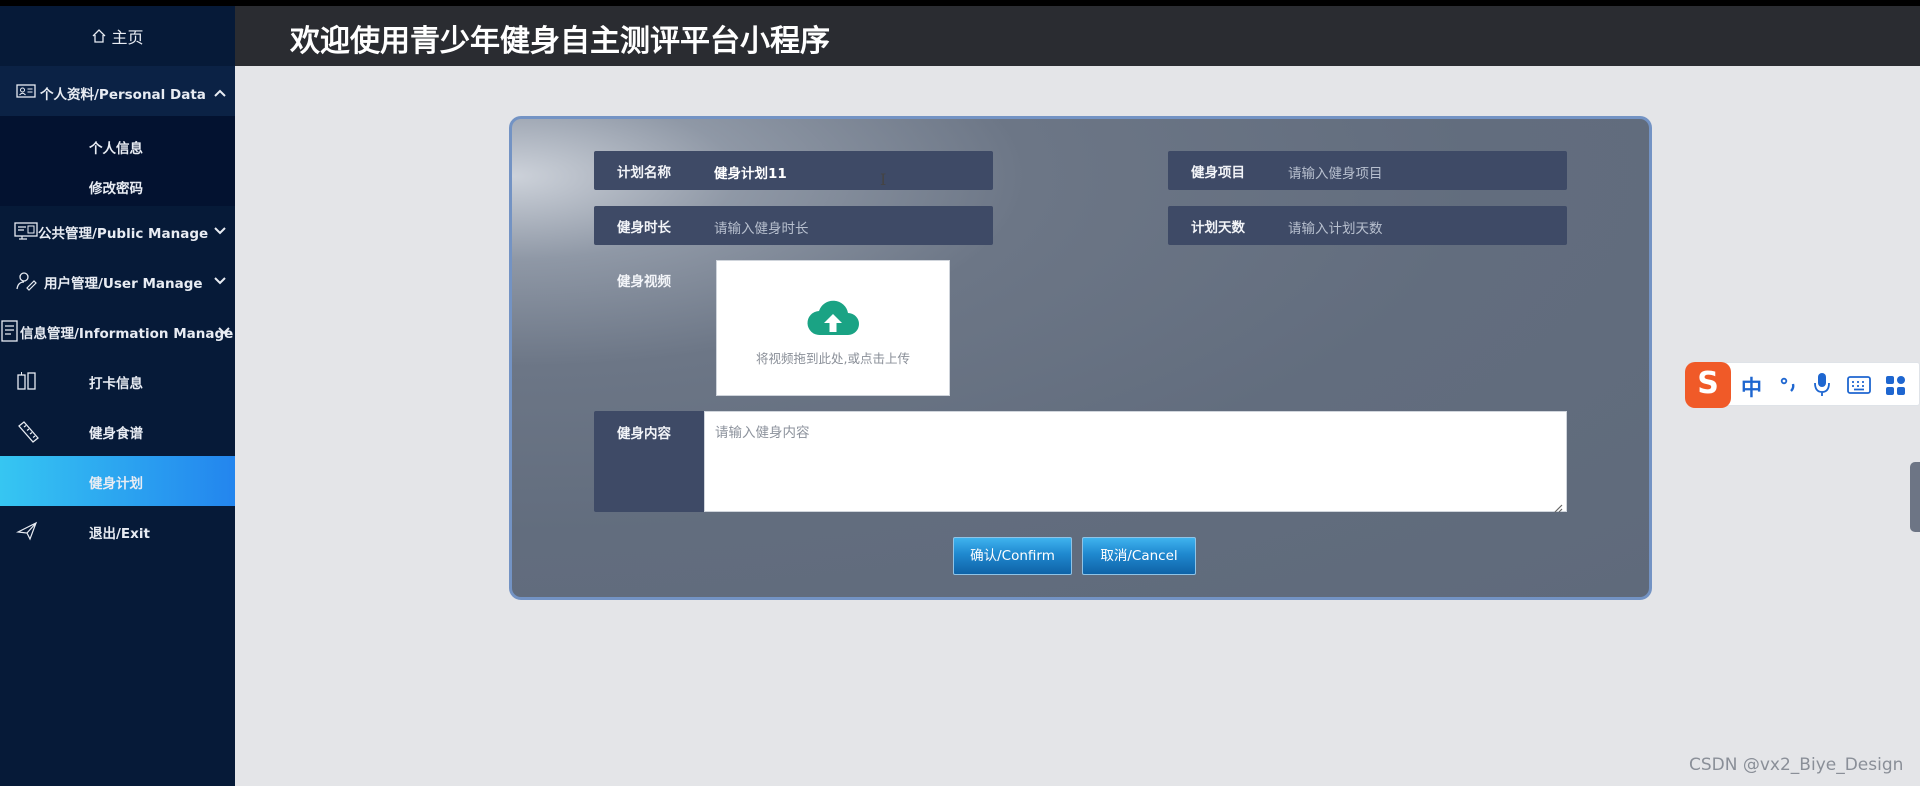 The image size is (1920, 786). I want to click on page-title: 欢迎使用青少年健身自主测评平台小程序, so click(560, 41).